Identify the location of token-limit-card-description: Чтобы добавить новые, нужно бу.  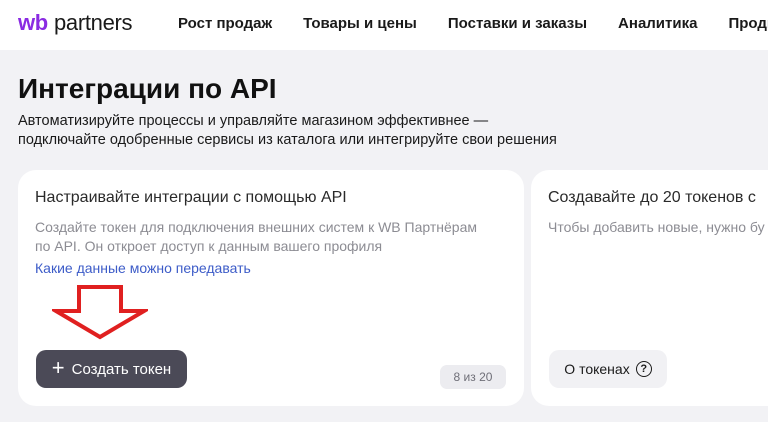
(656, 227).